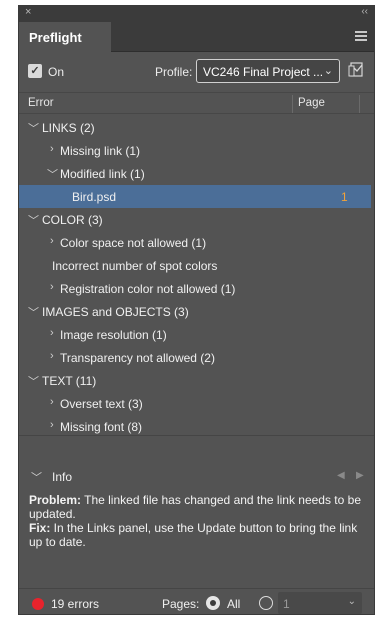 The image size is (376, 617). Describe the element at coordinates (213, 603) in the screenshot. I see `pages-all-radio` at that location.